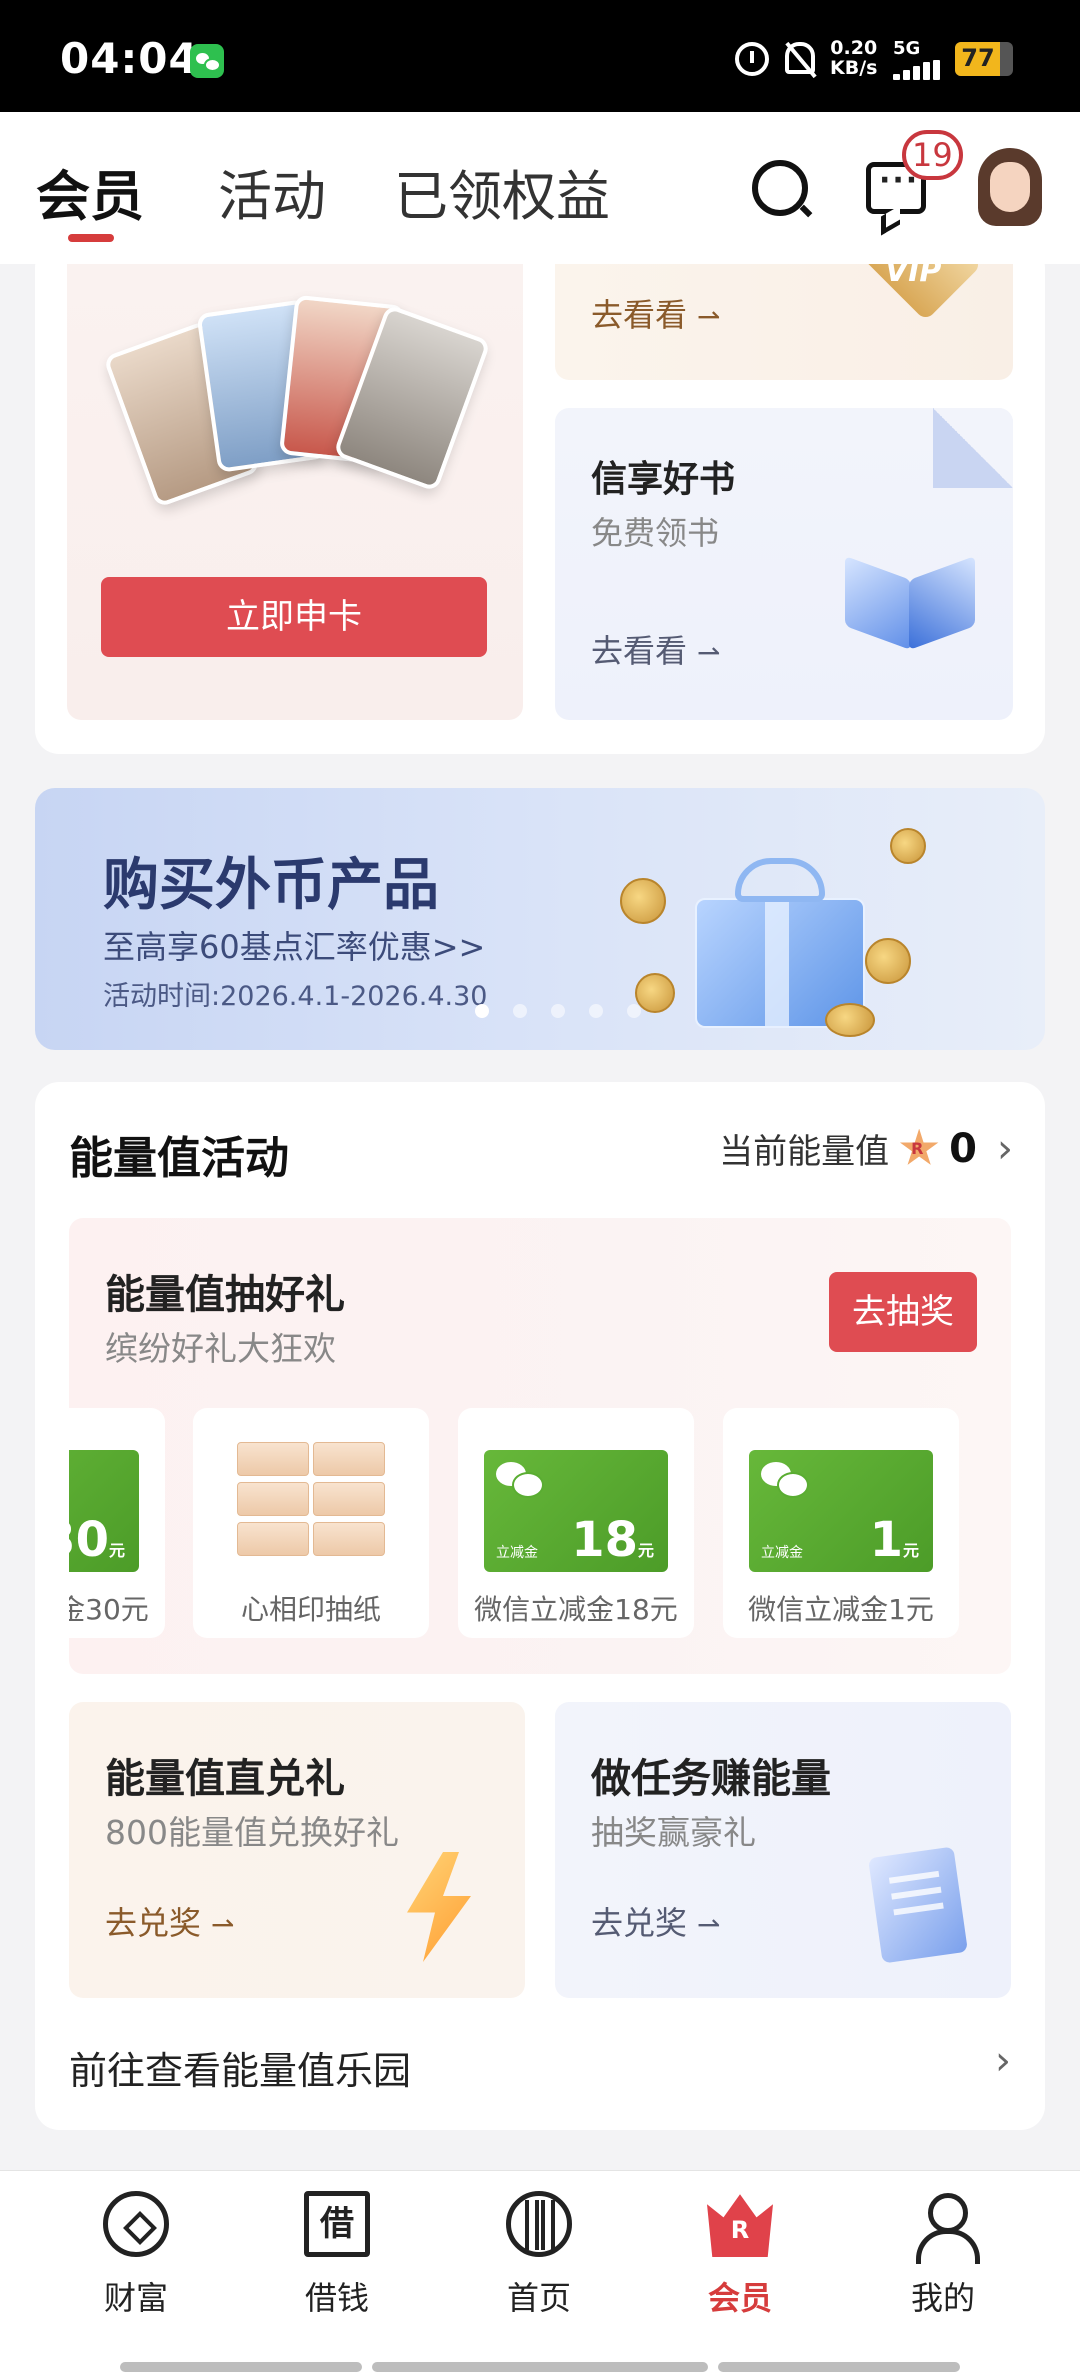  I want to click on message-count-badge: 19, so click(932, 155).